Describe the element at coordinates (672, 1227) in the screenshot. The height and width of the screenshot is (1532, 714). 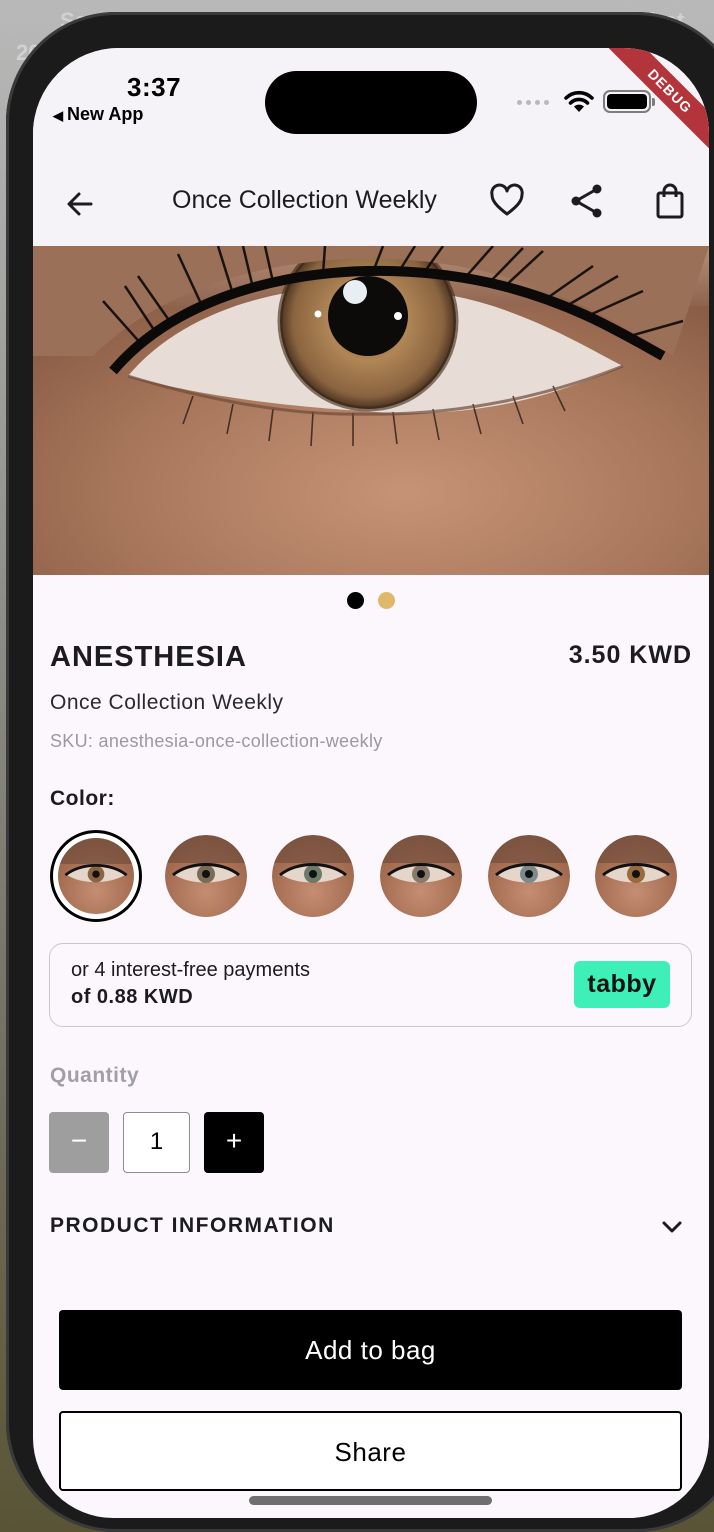
I see `chevron-down-icon` at that location.